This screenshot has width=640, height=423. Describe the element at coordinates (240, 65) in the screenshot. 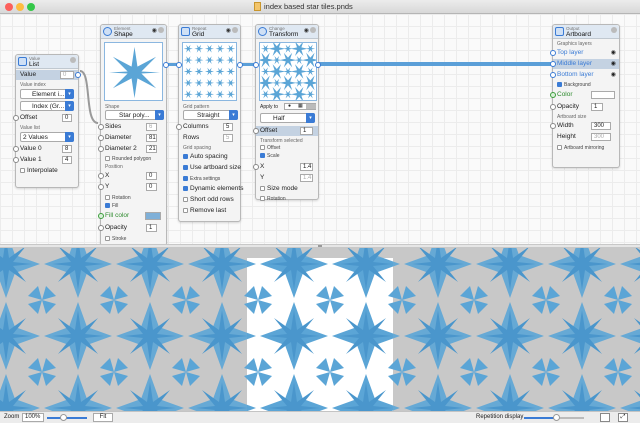

I see `grid-output-port` at that location.